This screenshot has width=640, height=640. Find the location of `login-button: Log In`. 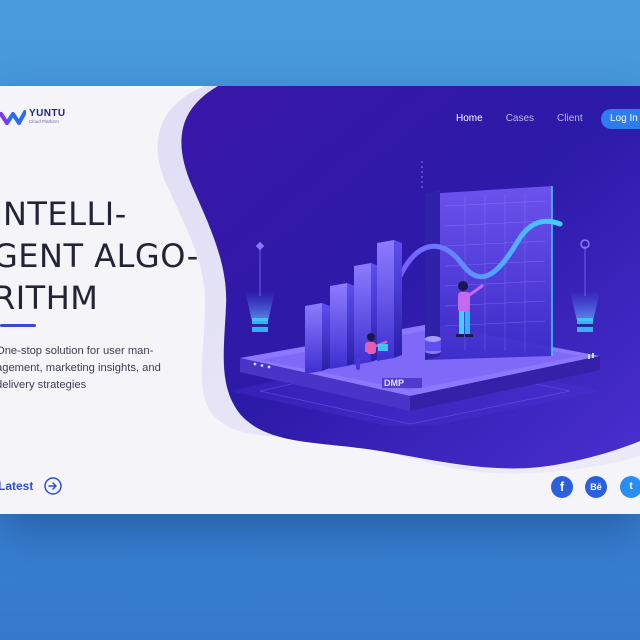

login-button: Log In is located at coordinates (620, 119).